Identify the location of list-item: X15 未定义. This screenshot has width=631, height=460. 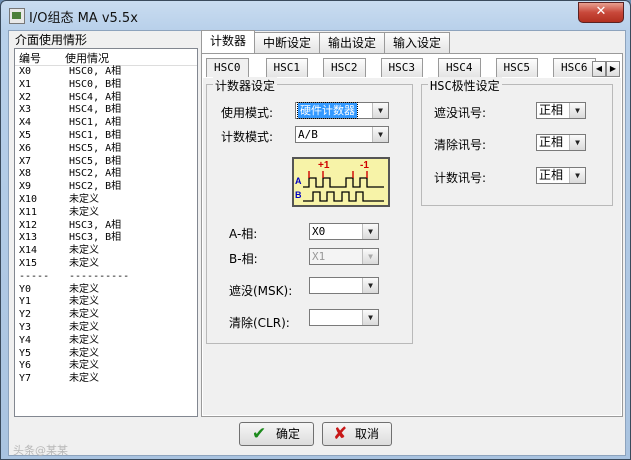
(106, 264).